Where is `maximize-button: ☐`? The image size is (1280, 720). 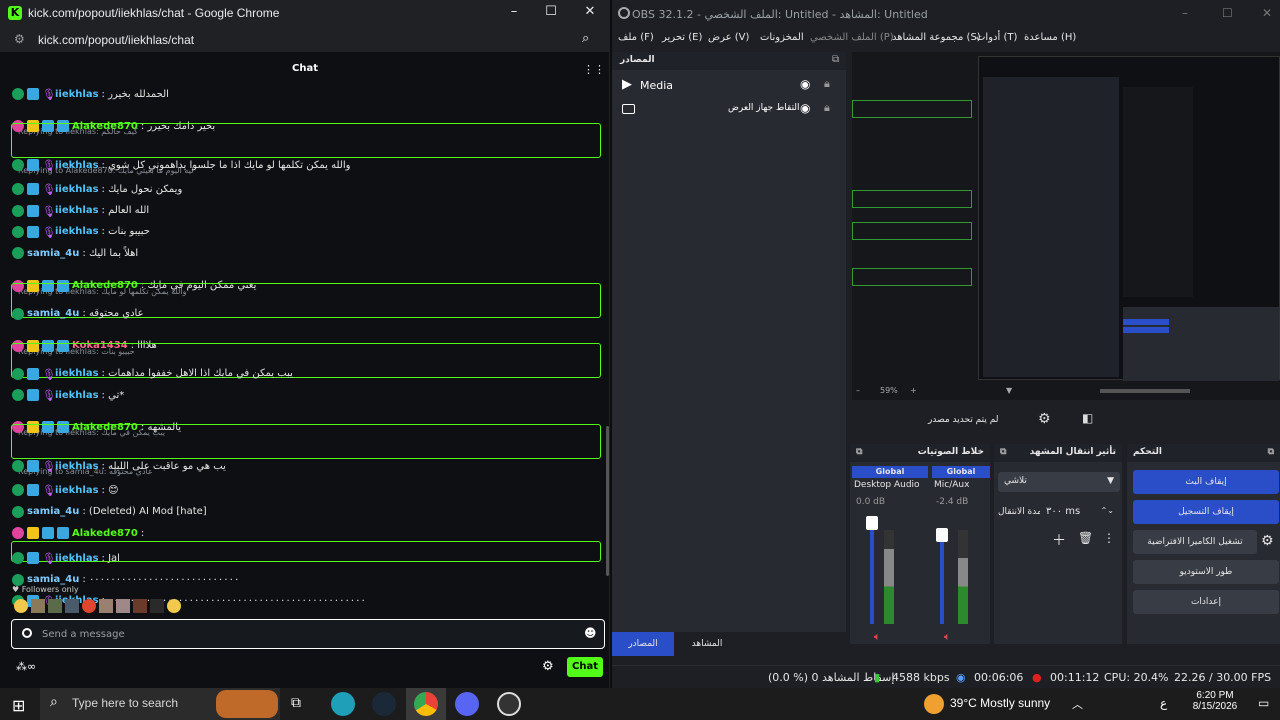 maximize-button: ☐ is located at coordinates (551, 13).